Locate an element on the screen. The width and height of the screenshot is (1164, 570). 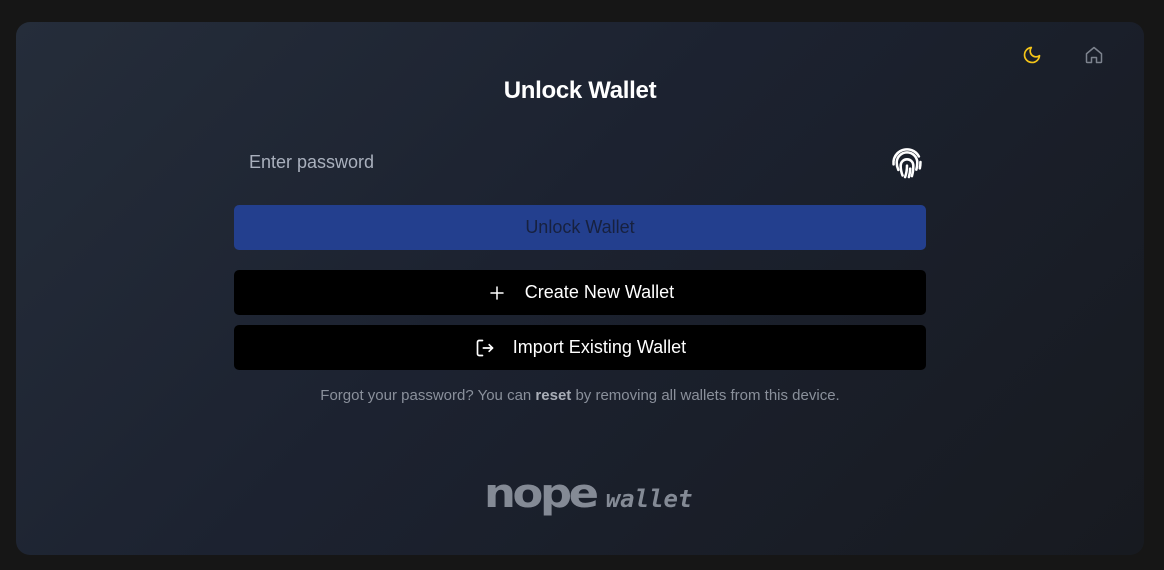
fingerprint-icon is located at coordinates (907, 163).